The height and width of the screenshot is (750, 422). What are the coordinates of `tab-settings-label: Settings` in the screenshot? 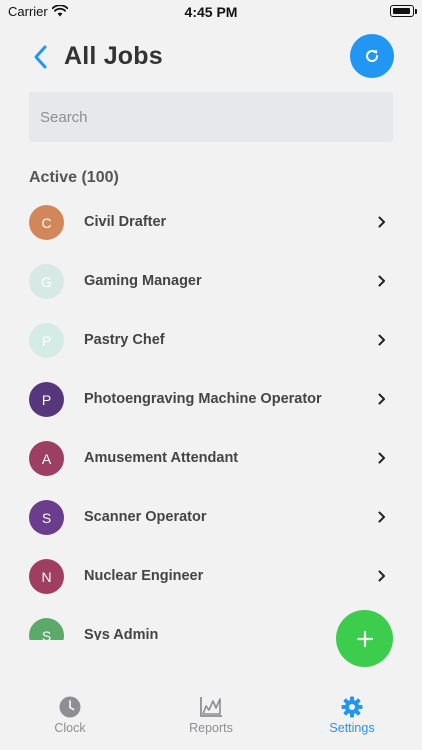 It's located at (352, 728).